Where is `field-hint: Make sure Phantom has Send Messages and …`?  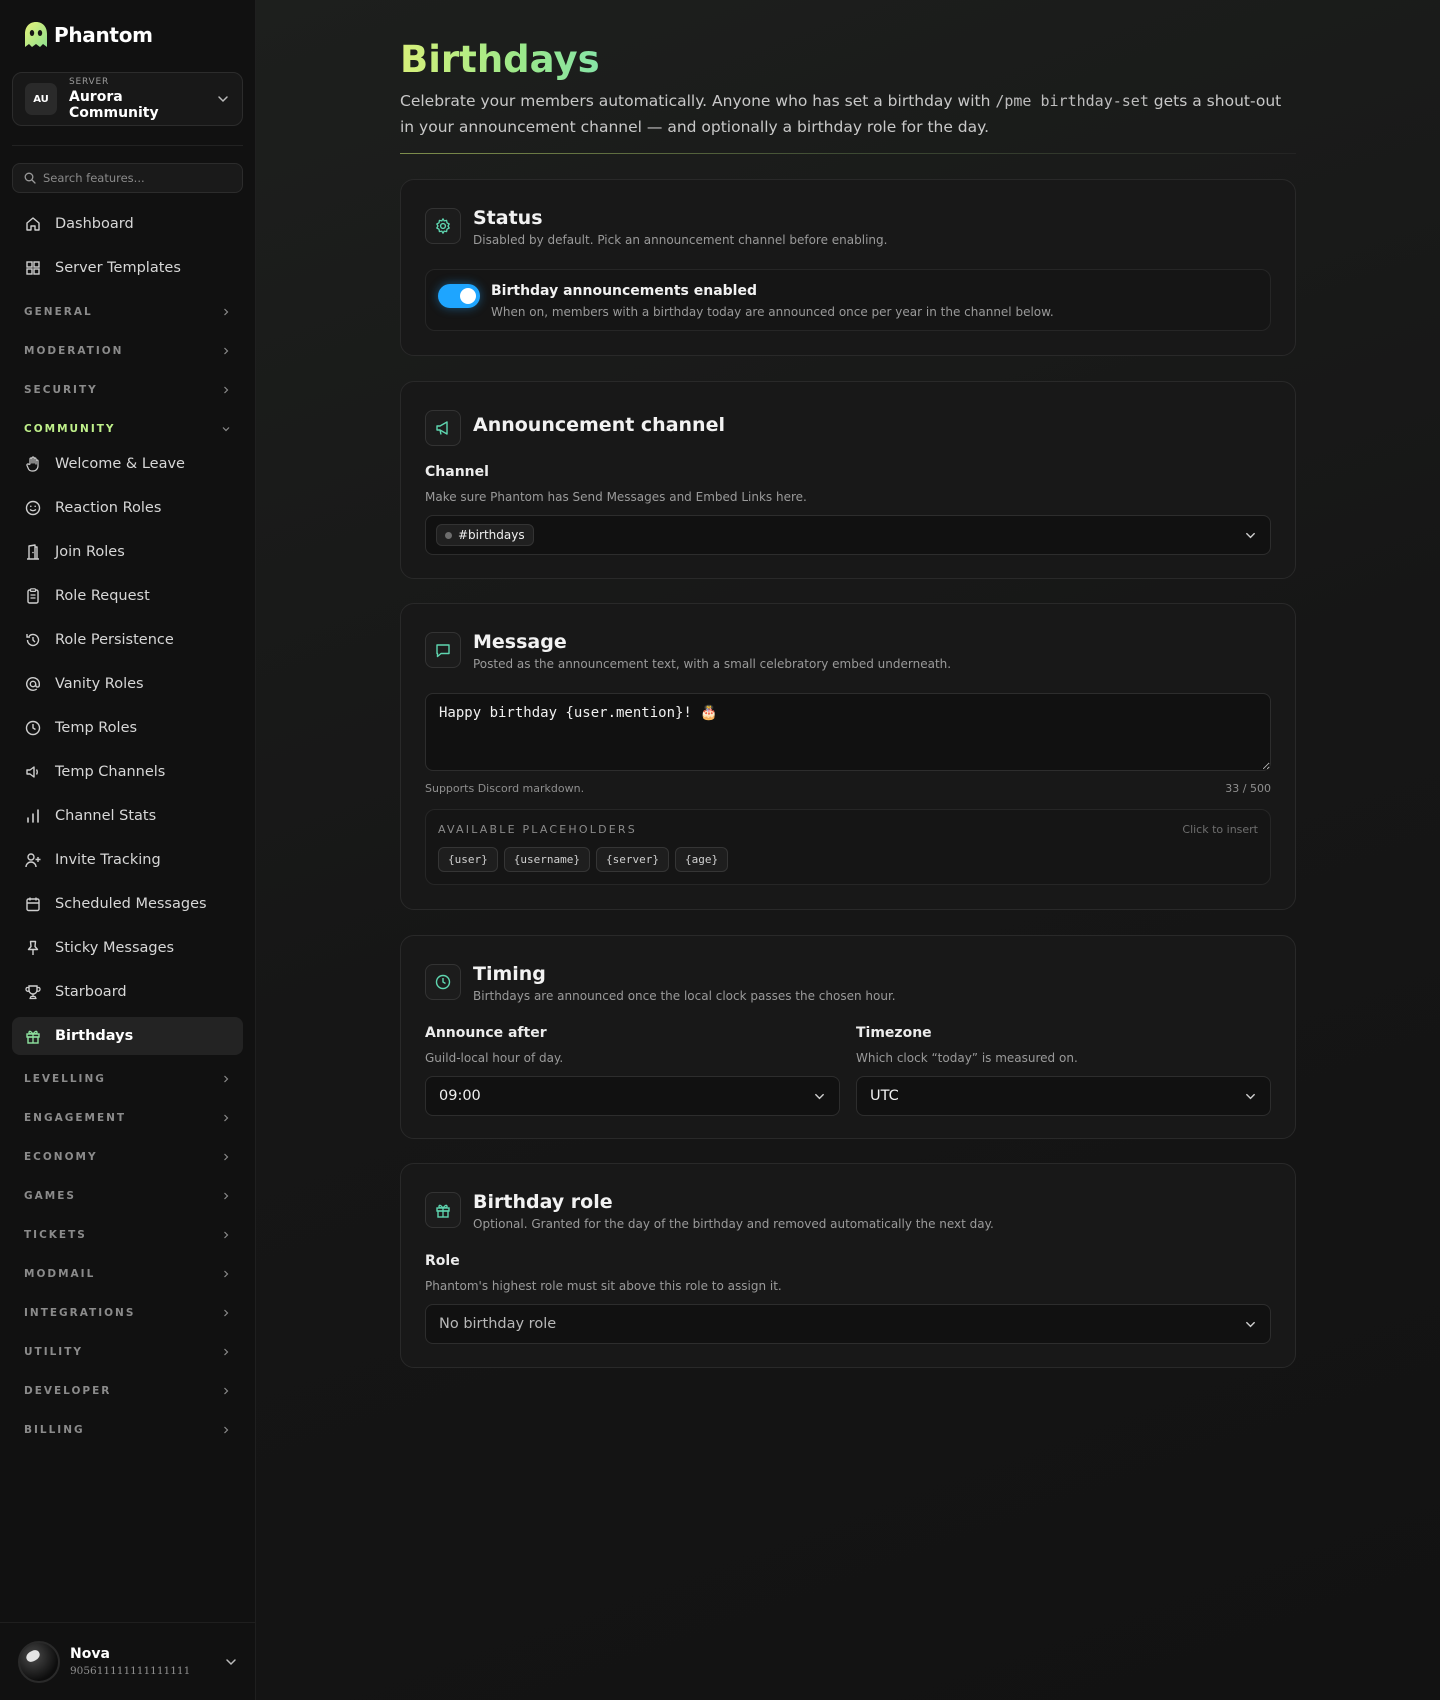 field-hint: Make sure Phantom has Send Messages and … is located at coordinates (616, 497).